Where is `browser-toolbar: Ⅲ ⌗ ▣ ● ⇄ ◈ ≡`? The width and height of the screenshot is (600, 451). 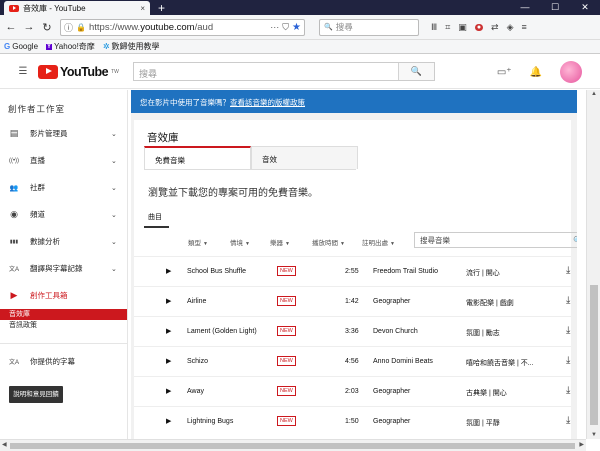
browser-toolbar: Ⅲ ⌗ ▣ ● ⇄ ◈ ≡ is located at coordinates (479, 27).